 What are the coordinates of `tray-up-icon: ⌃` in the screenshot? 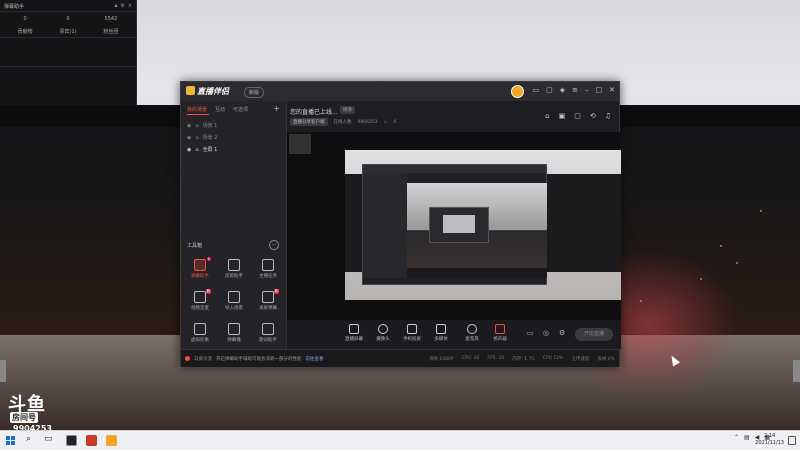 It's located at (736, 437).